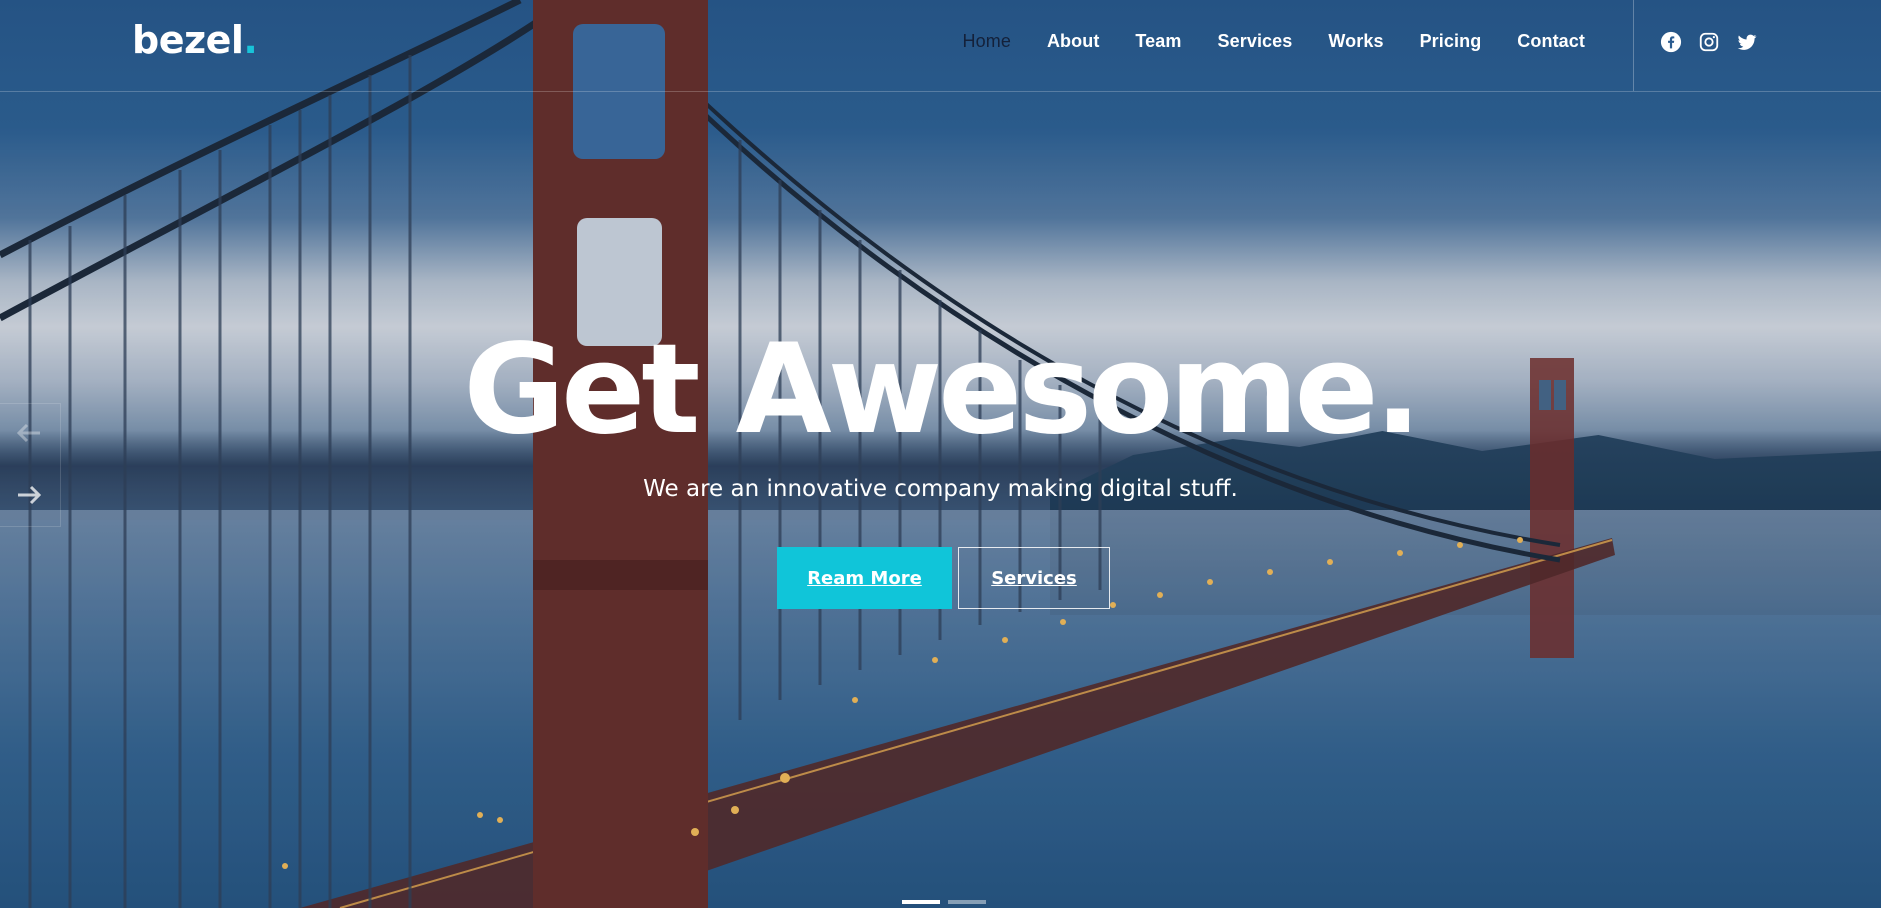  What do you see at coordinates (188, 40) in the screenshot?
I see `brand-name: bezel` at bounding box center [188, 40].